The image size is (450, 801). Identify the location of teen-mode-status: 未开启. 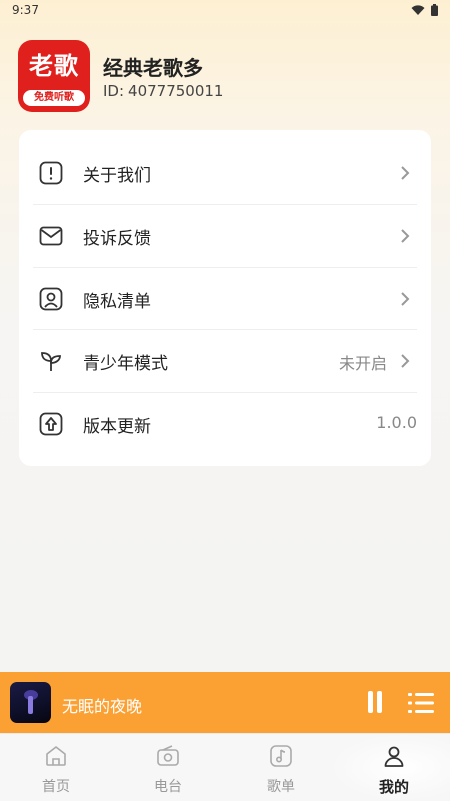
(362, 363).